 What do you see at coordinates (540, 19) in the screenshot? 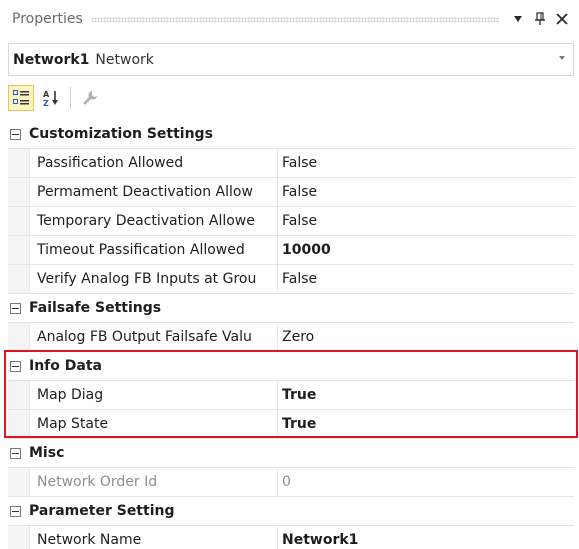
I see `pin-icon` at bounding box center [540, 19].